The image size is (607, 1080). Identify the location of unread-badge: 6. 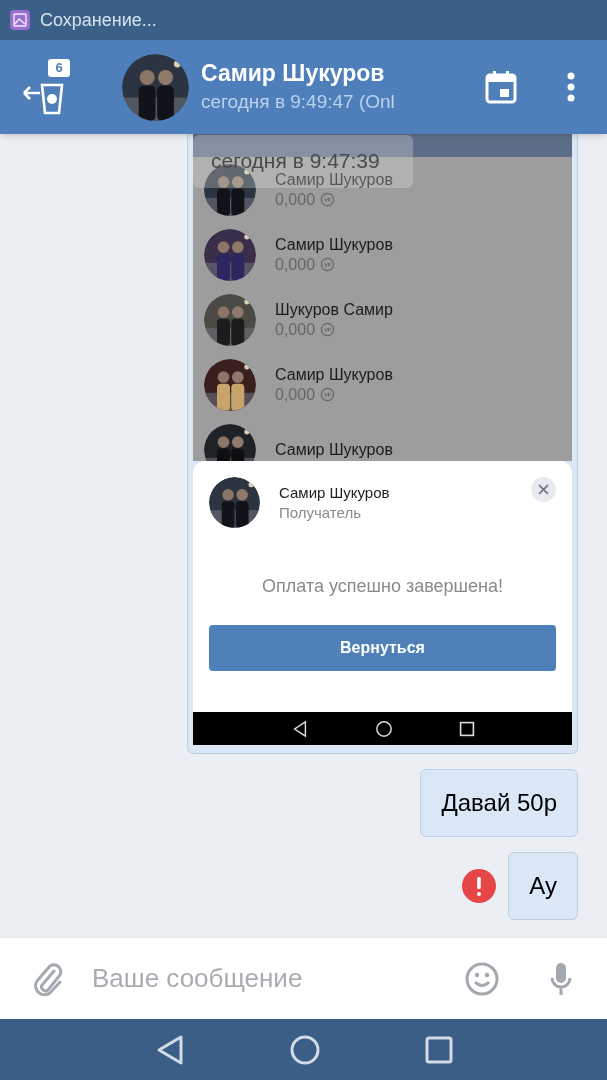
(59, 68).